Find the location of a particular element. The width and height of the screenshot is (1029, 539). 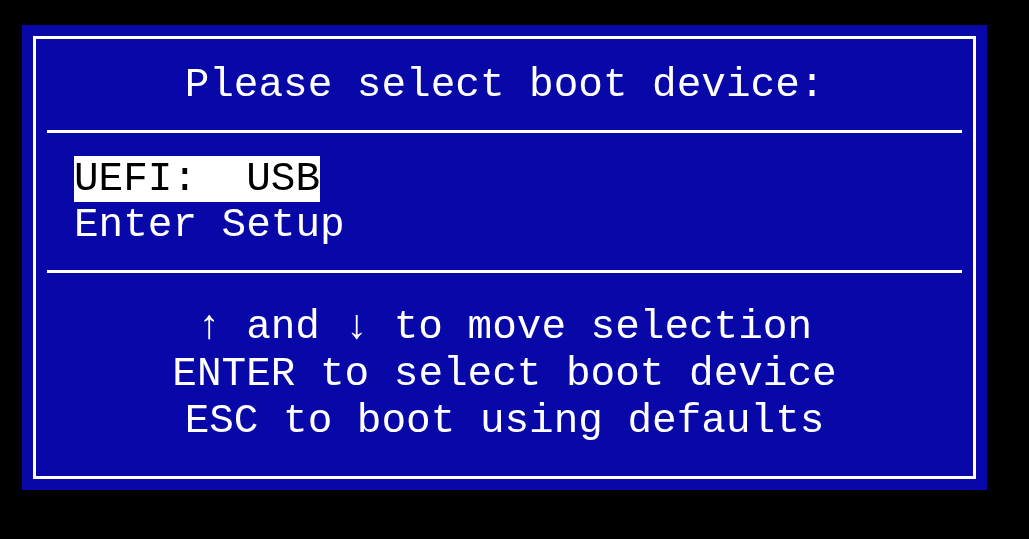

boot-option: UEFI: USB is located at coordinates (197, 178).